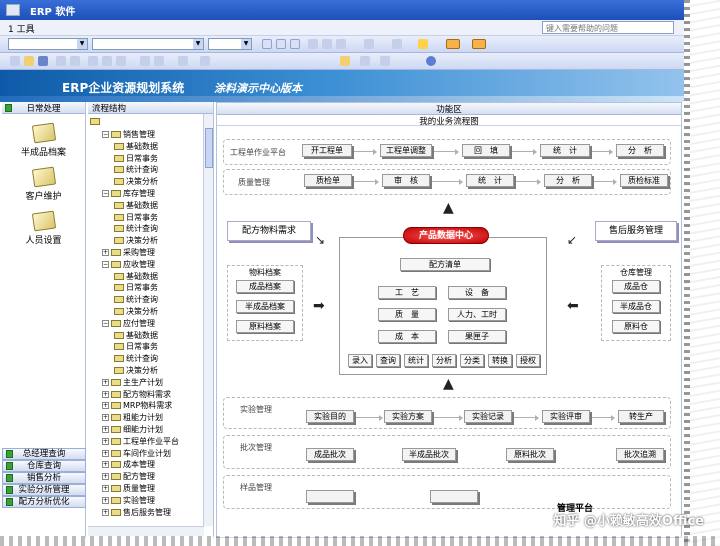  Describe the element at coordinates (44, 454) in the screenshot. I see `nav-gm-query: 总经理查询` at that location.